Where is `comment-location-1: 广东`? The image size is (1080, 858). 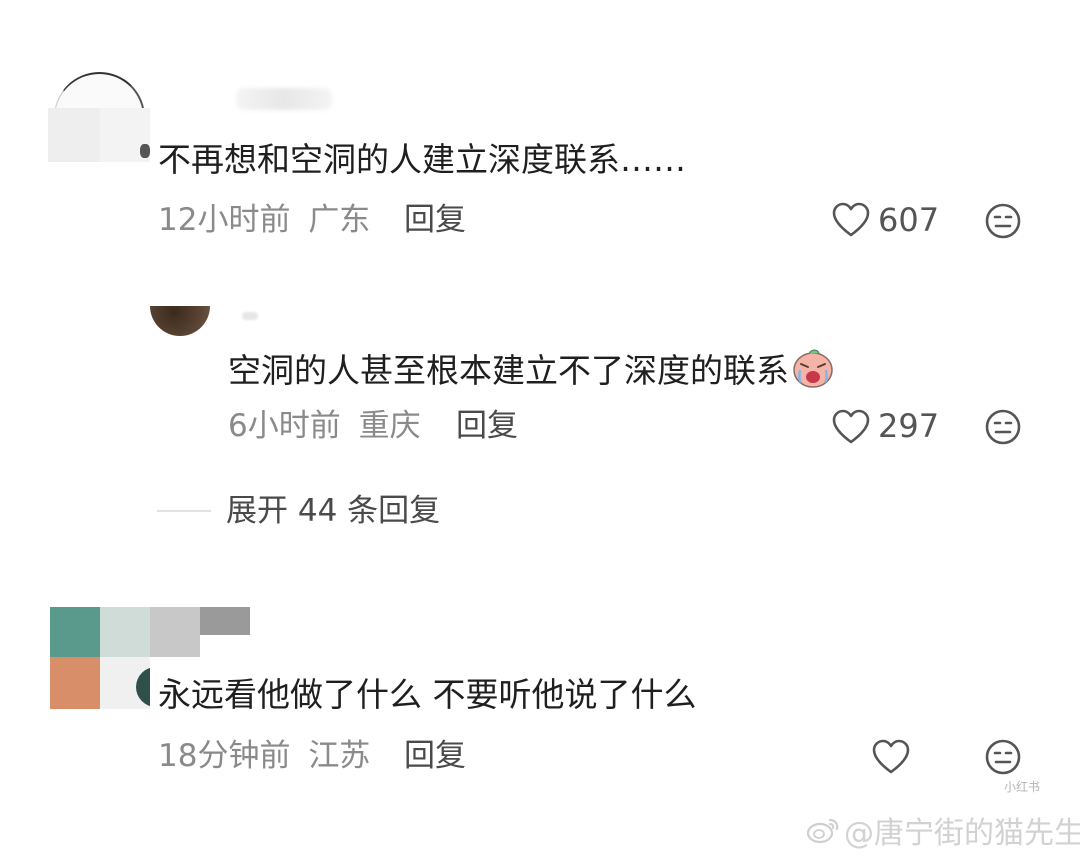
comment-location-1: 广东 is located at coordinates (339, 220).